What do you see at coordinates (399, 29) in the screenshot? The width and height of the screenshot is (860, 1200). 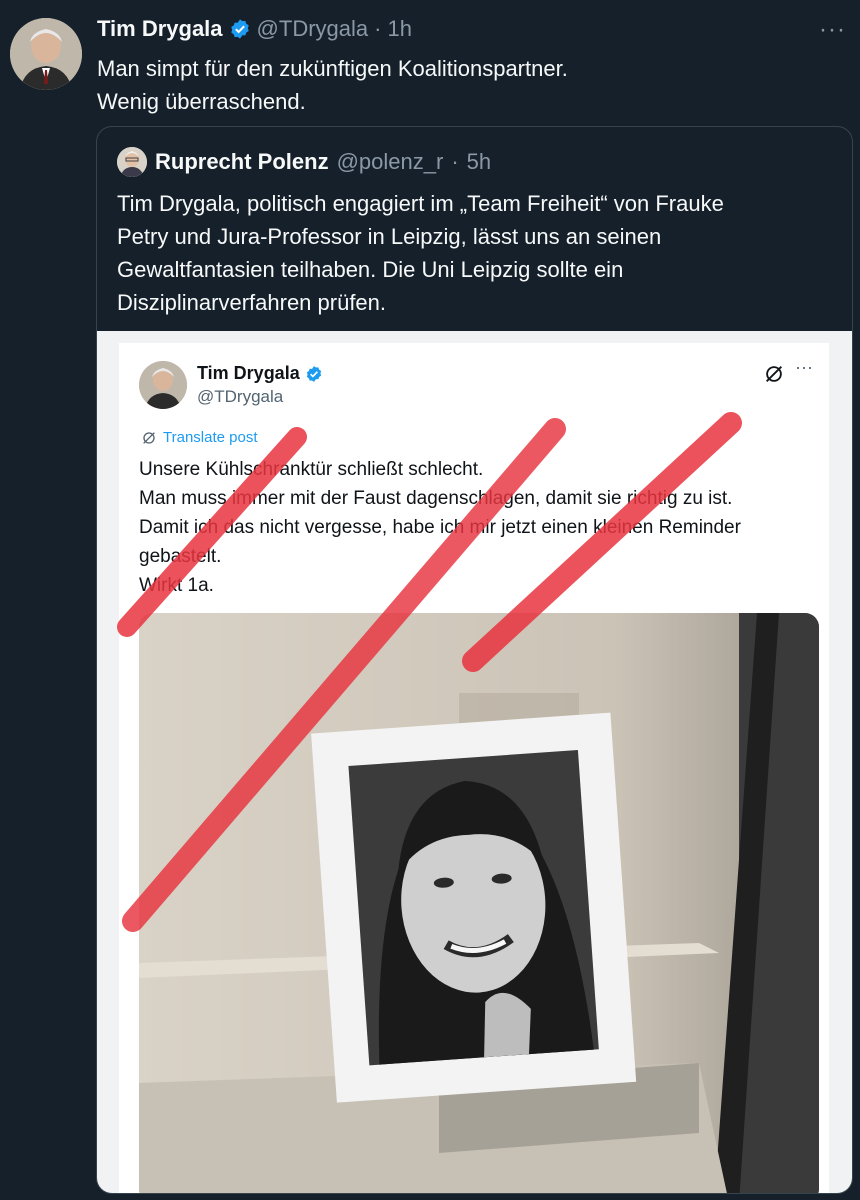 I see `timestamp: 1h` at bounding box center [399, 29].